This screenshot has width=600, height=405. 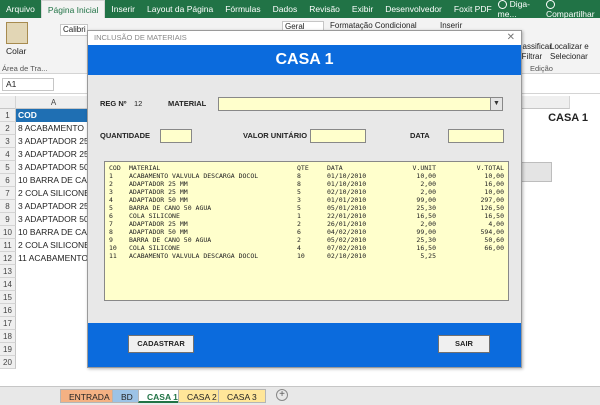 What do you see at coordinates (8, 323) in the screenshot?
I see `row-header: 17` at bounding box center [8, 323].